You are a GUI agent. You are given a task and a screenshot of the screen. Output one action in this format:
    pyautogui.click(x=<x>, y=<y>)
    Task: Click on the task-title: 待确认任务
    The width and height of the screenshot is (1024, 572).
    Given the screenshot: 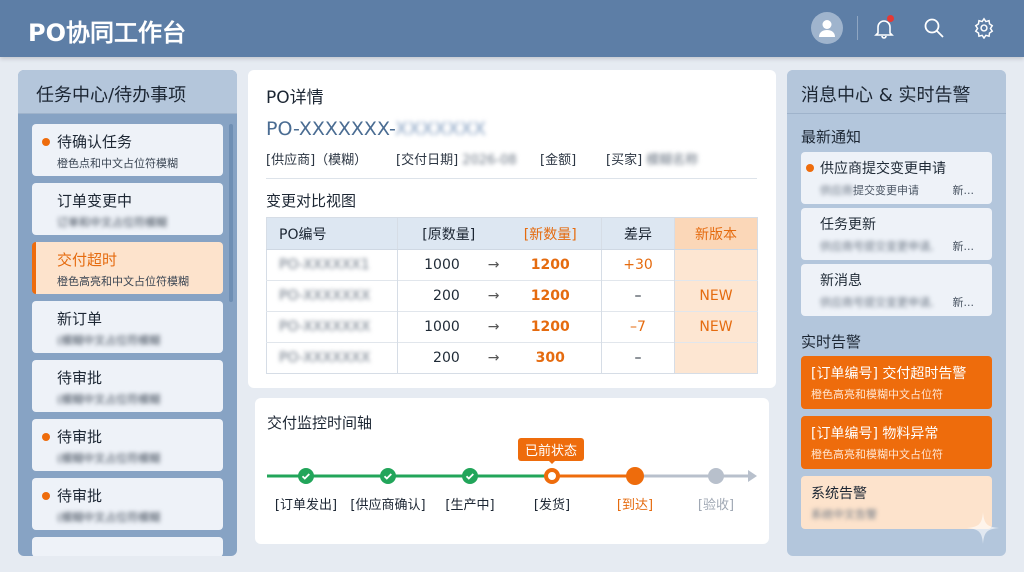 What is the action you would take?
    pyautogui.click(x=95, y=142)
    